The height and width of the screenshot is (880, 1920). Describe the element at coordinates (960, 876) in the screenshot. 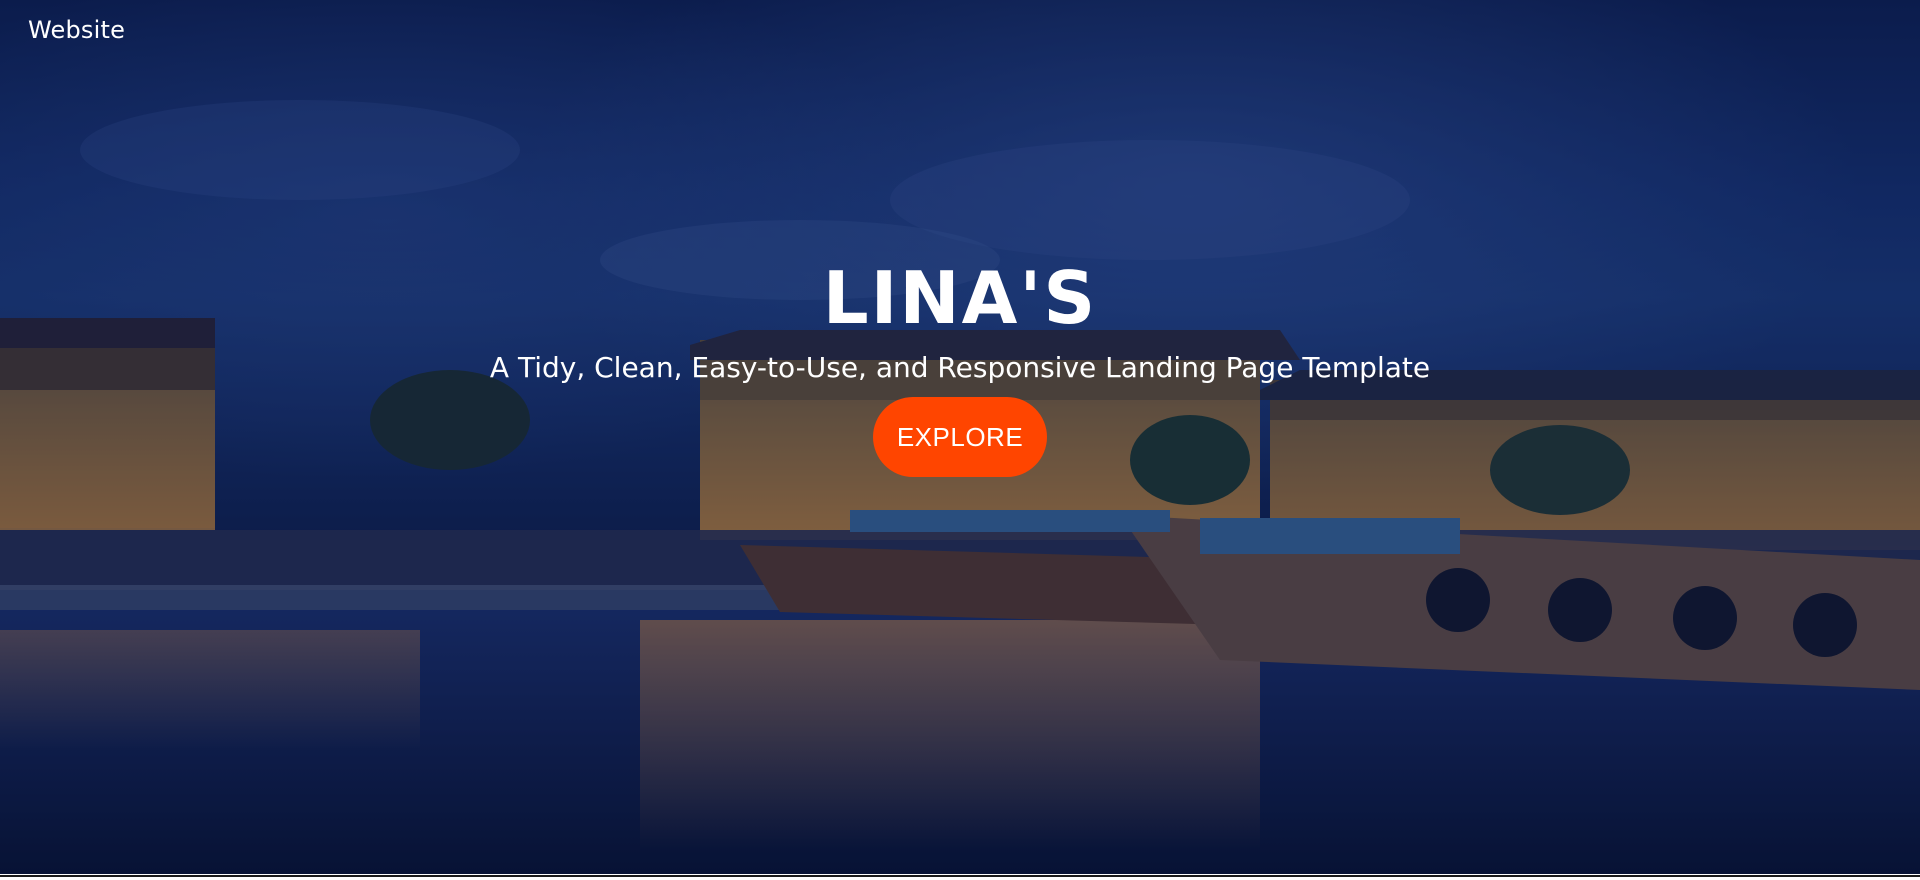

I see `page-bottom-divider` at that location.